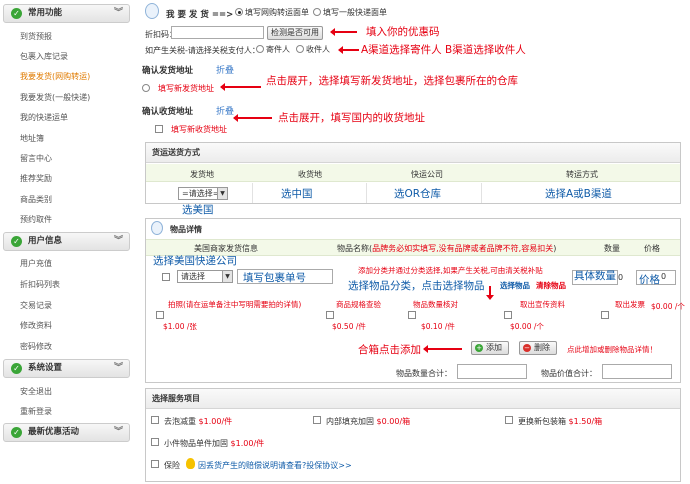 This screenshot has height=484, width=690. I want to click on page-title: 我 要 发 货 ==>, so click(200, 15).